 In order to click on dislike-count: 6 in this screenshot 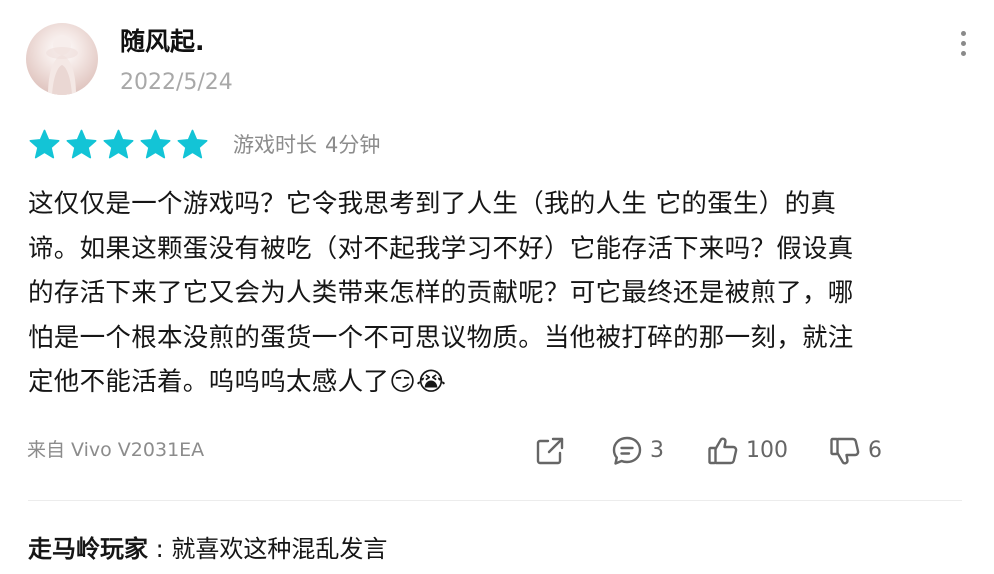, I will do `click(875, 450)`.